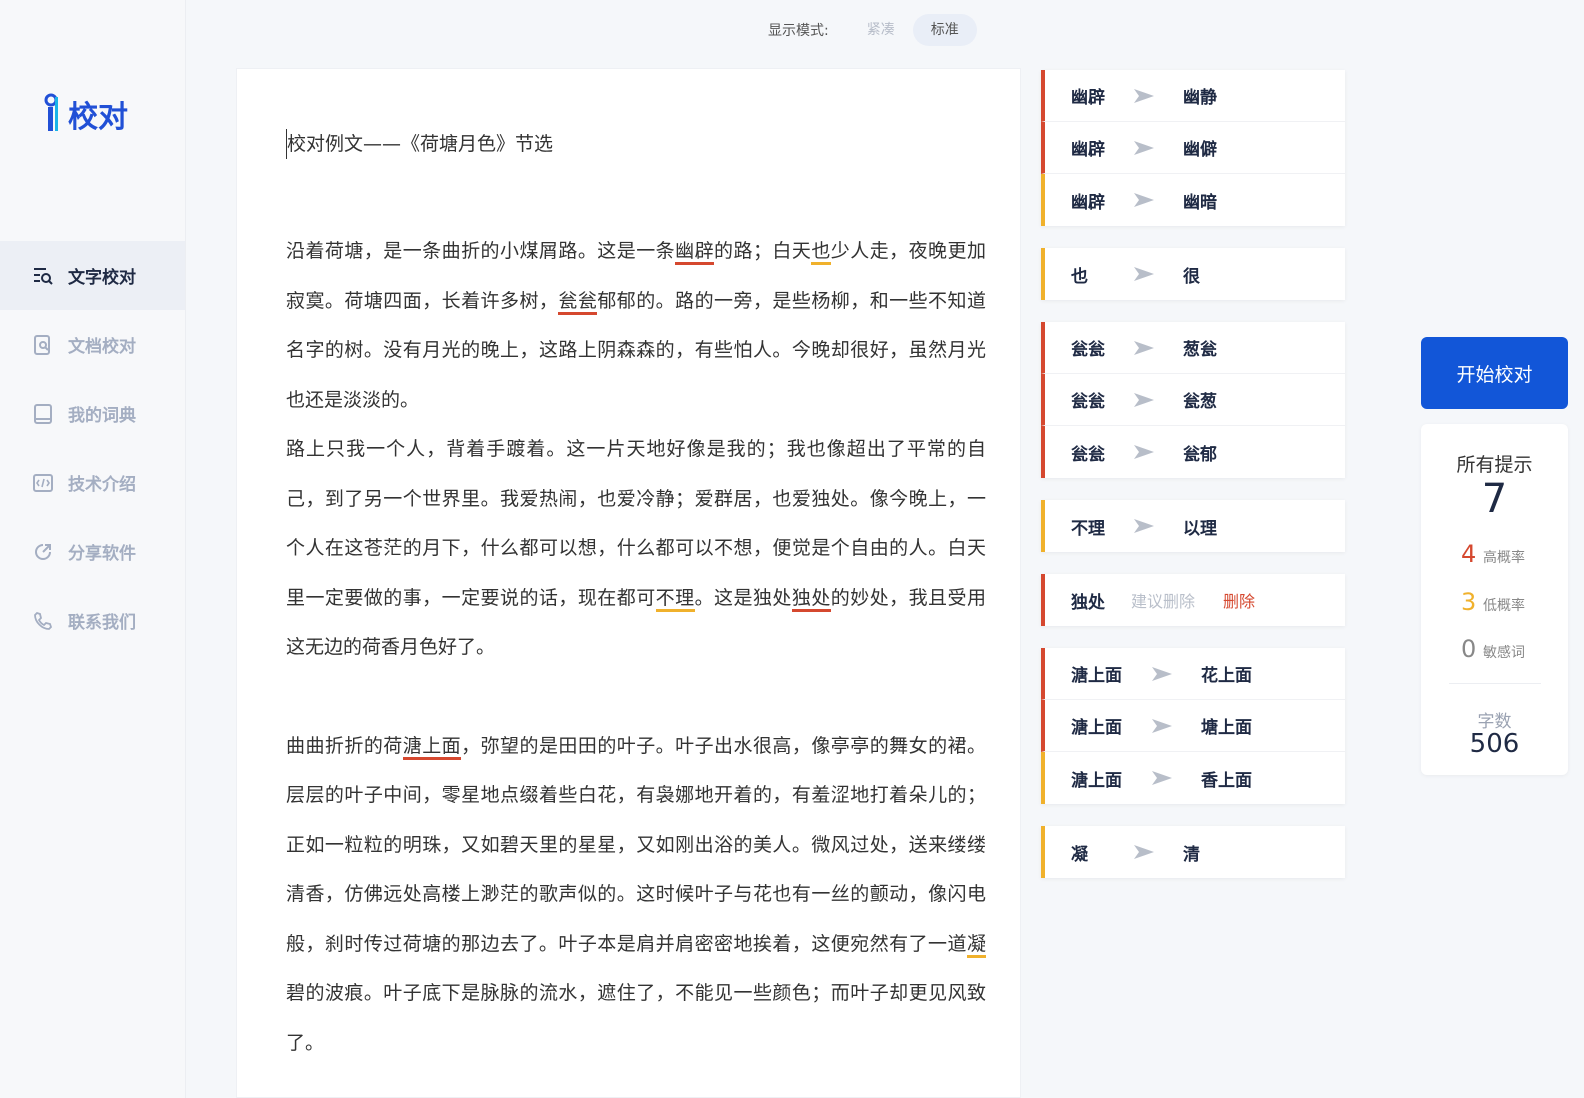  I want to click on suggestion-row: 幽辟 幽僻, so click(1193, 148).